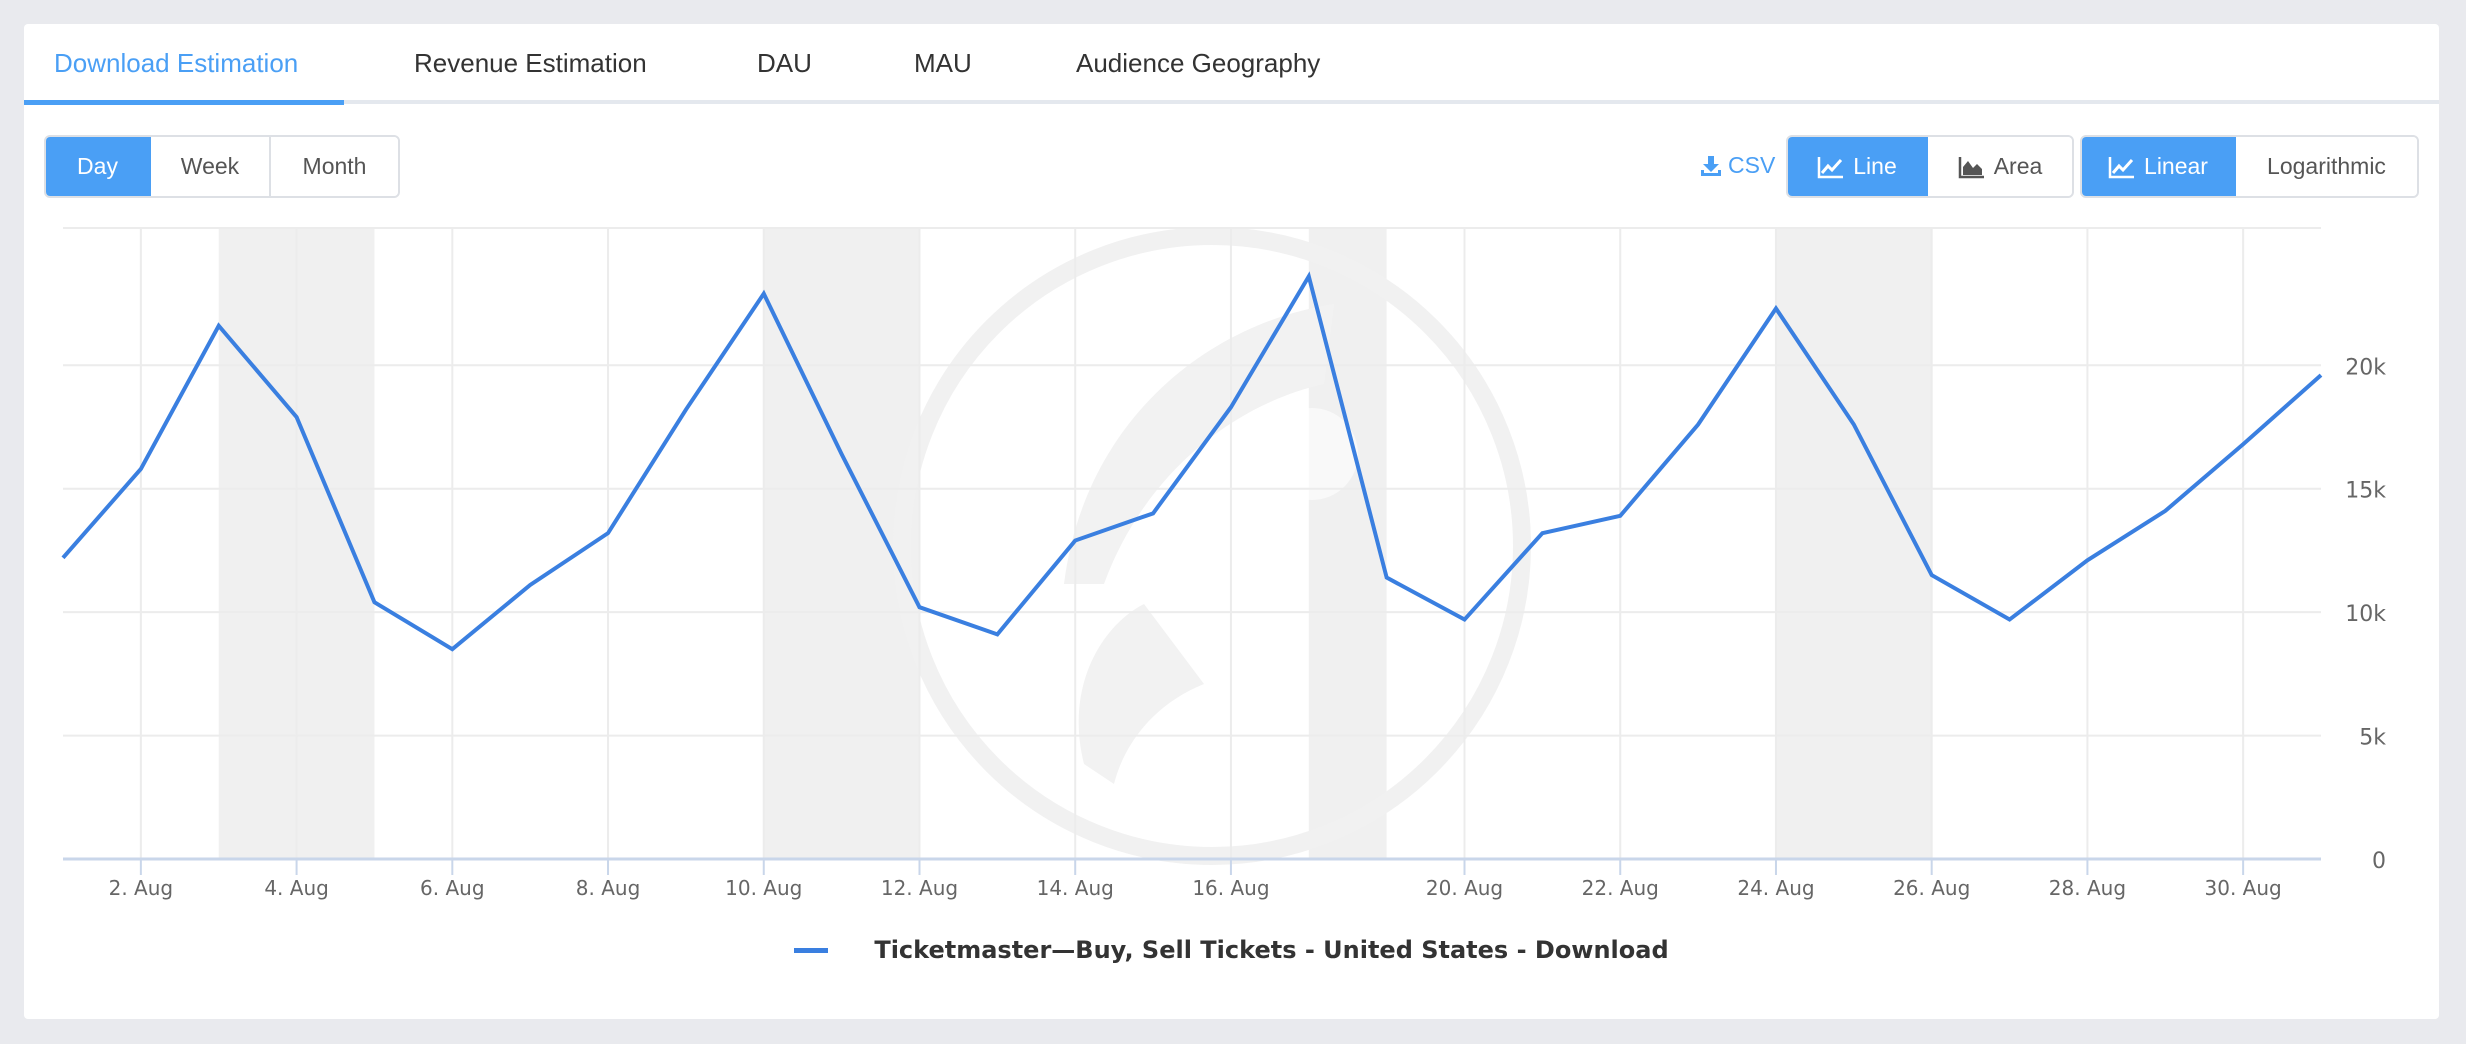  What do you see at coordinates (1775, 888) in the screenshot?
I see `x-tick-label: 24. Aug` at bounding box center [1775, 888].